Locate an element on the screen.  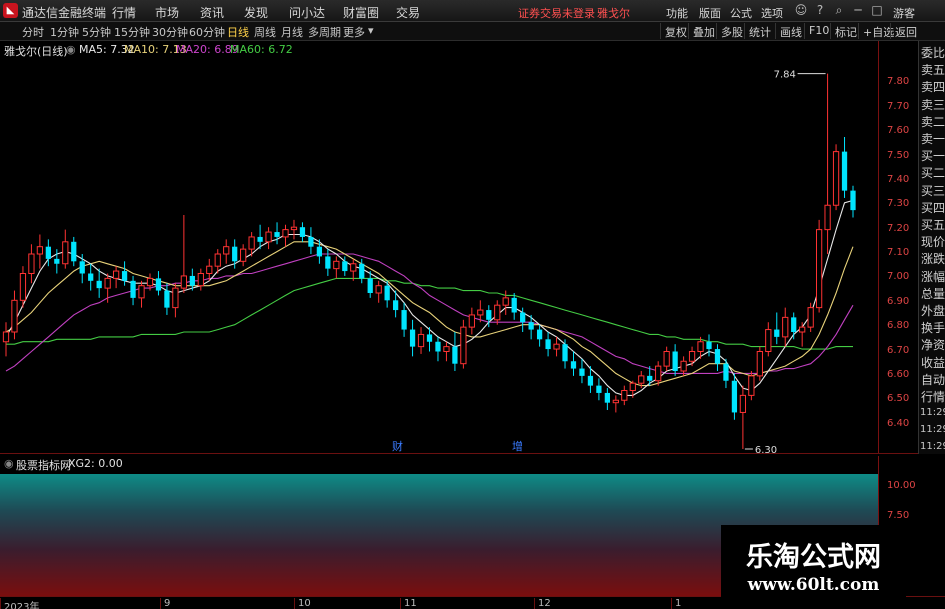
minimize-icon: ─ is located at coordinates (858, 10).